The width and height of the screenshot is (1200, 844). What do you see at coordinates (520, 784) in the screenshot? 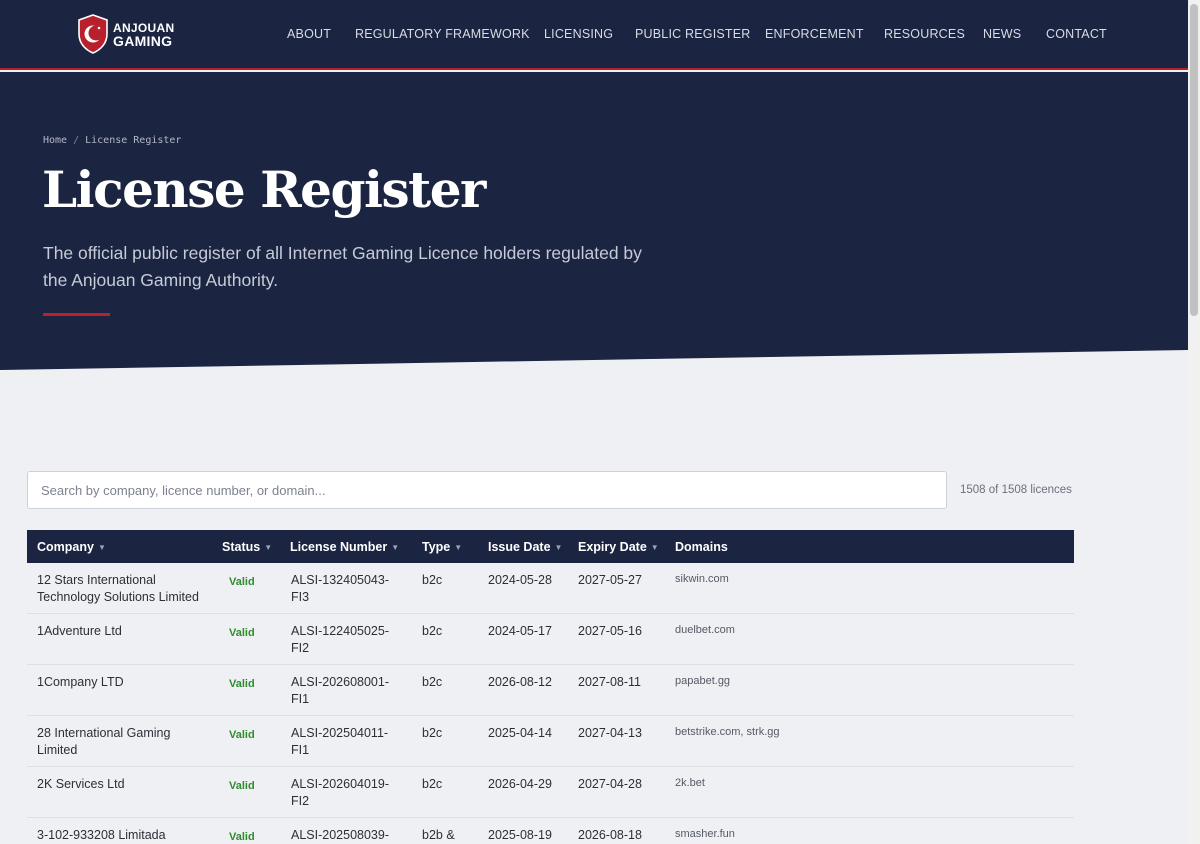
I see `issue-date-cell: 2026-04-29` at bounding box center [520, 784].